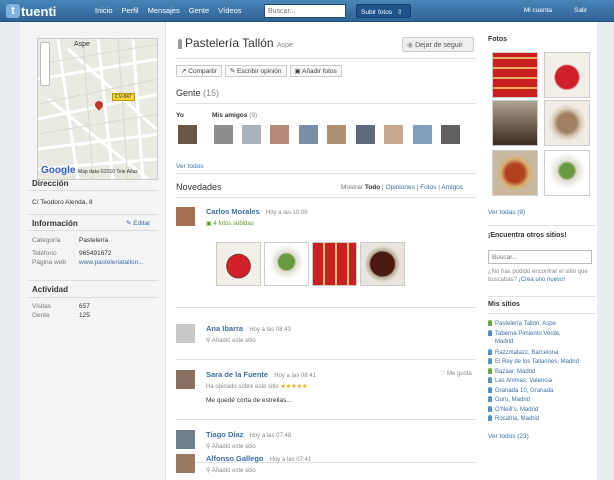 The width and height of the screenshot is (614, 480). I want to click on nav-gente: Gente, so click(199, 10).